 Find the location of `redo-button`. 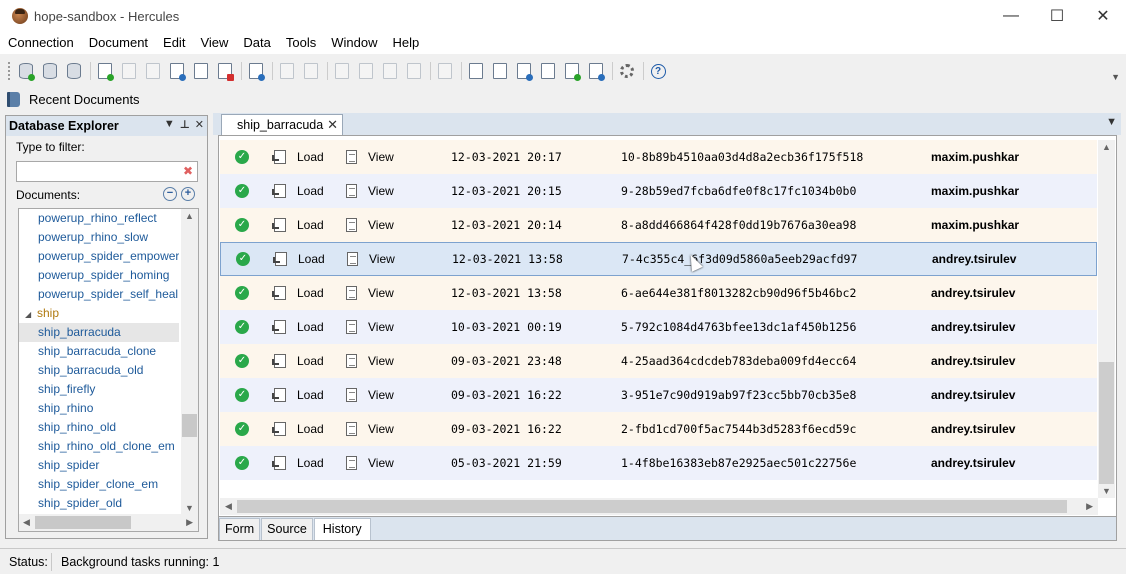

redo-button is located at coordinates (311, 71).